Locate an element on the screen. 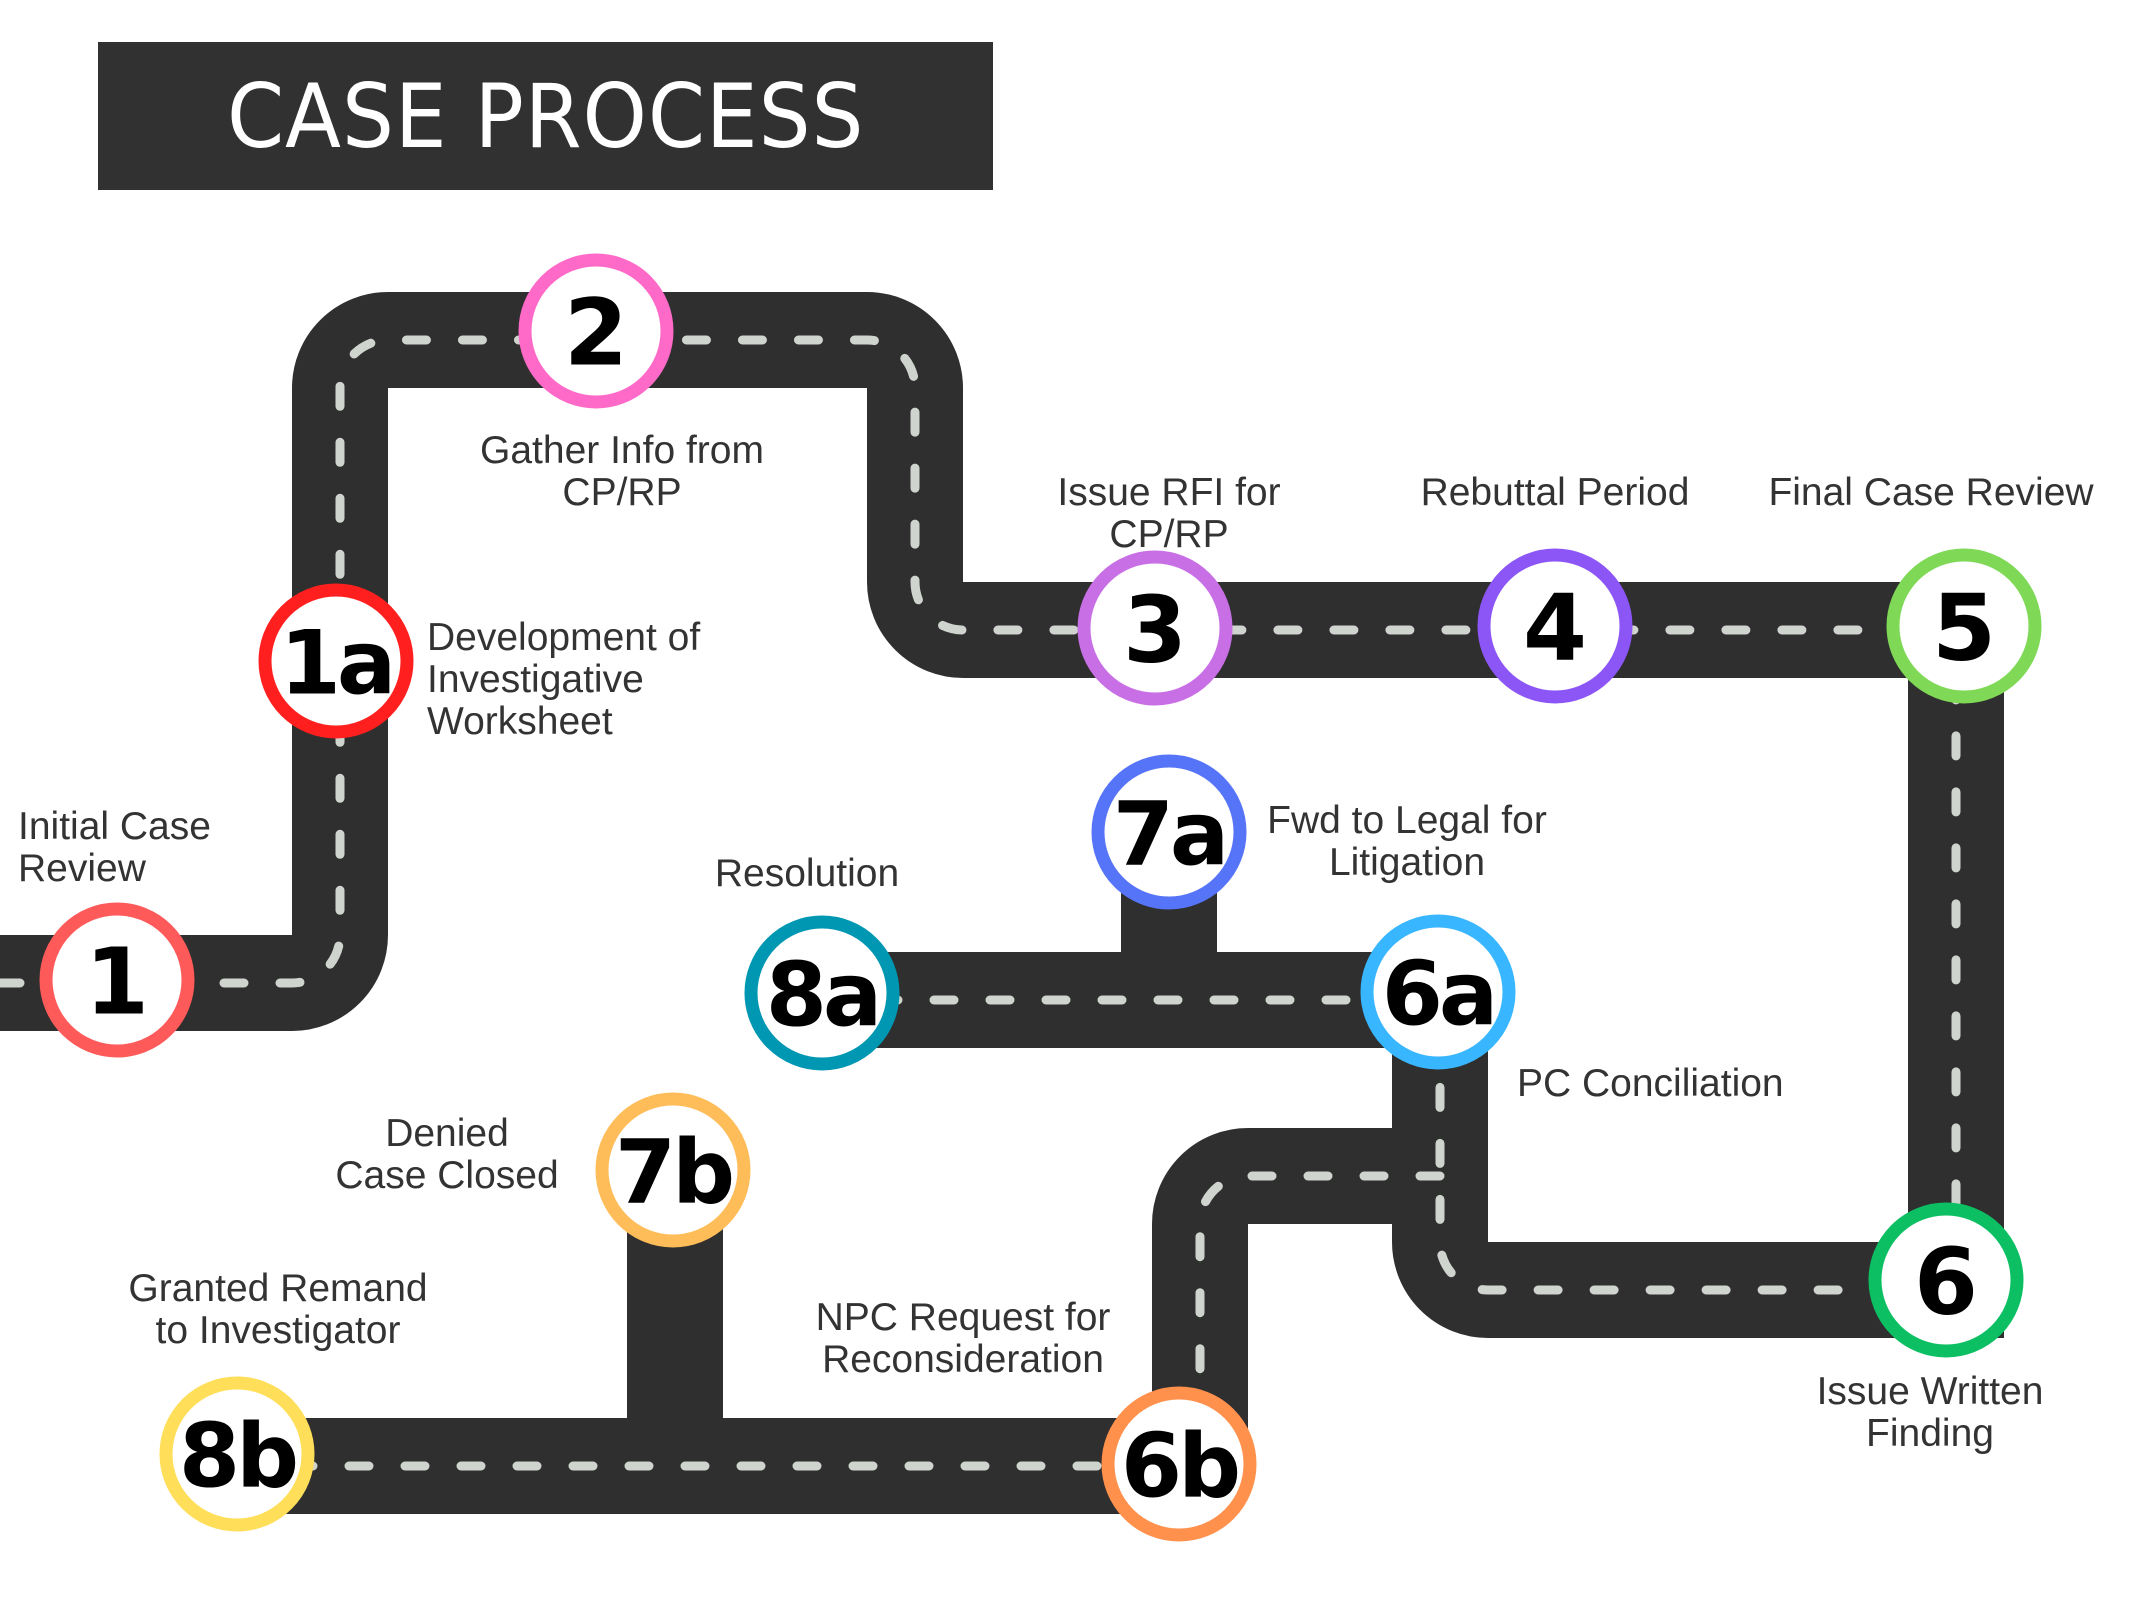 The image size is (2134, 1600). step-label-line: Resolution is located at coordinates (807, 873).